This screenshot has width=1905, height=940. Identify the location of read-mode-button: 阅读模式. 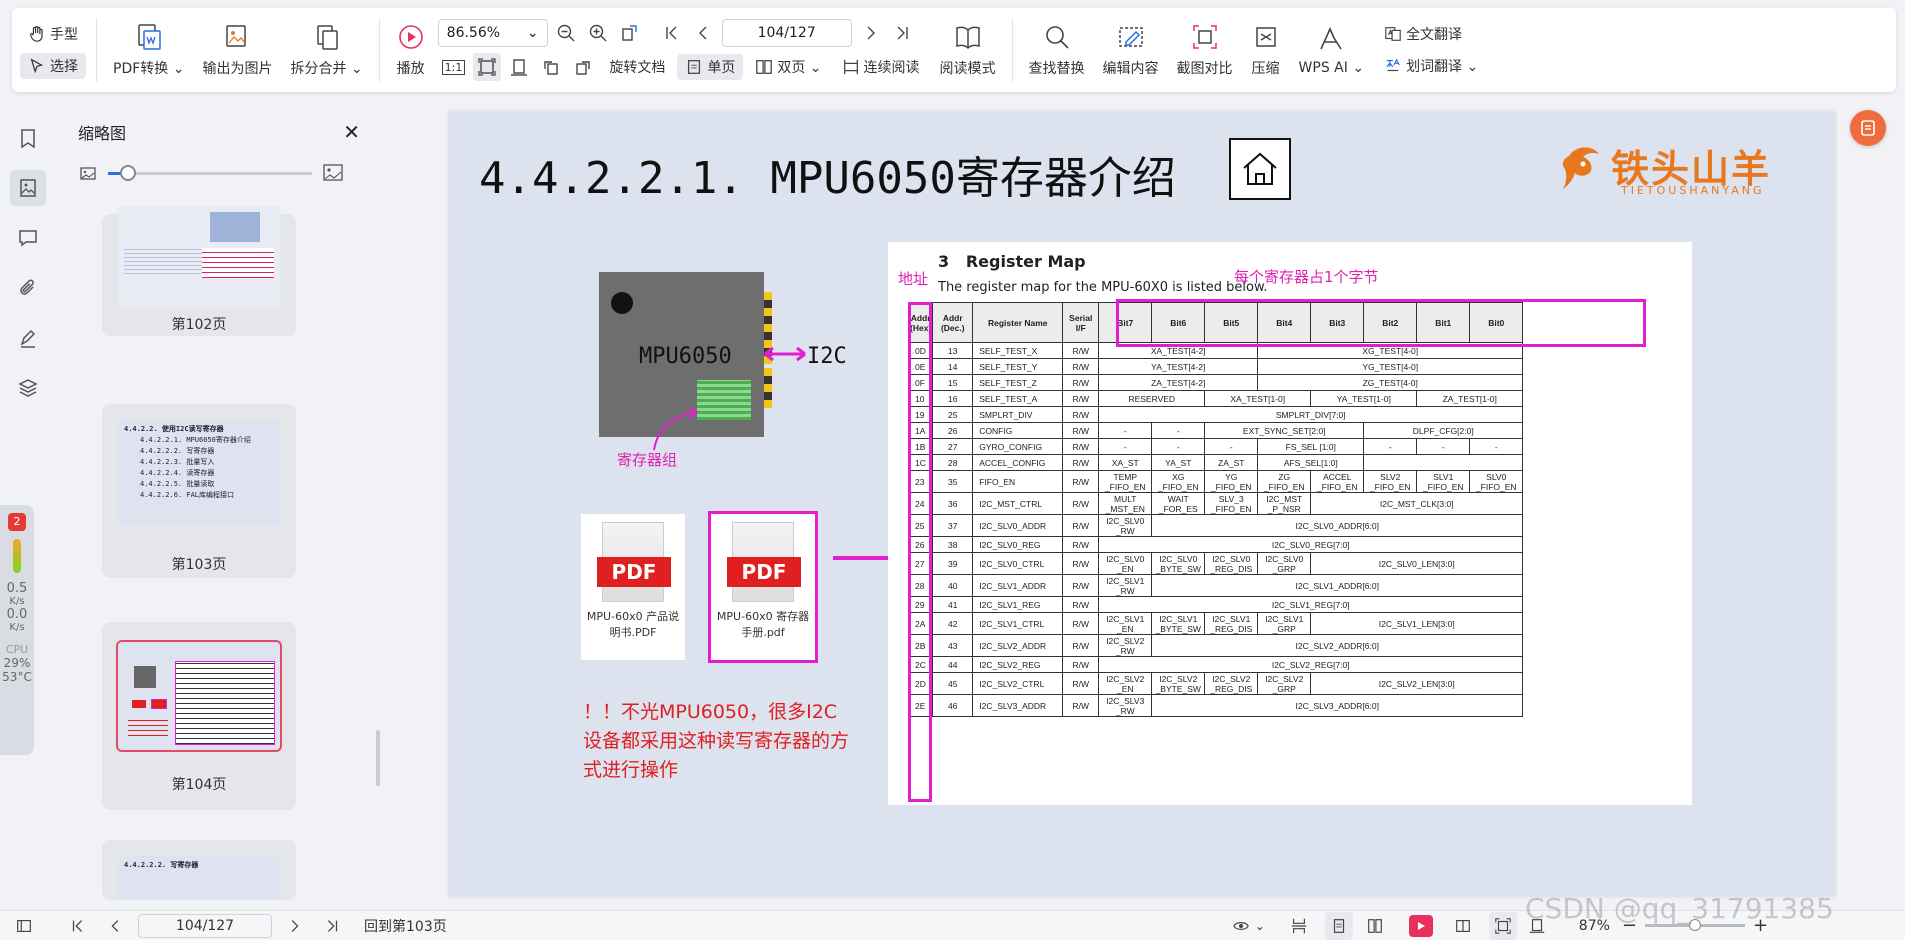
(968, 50).